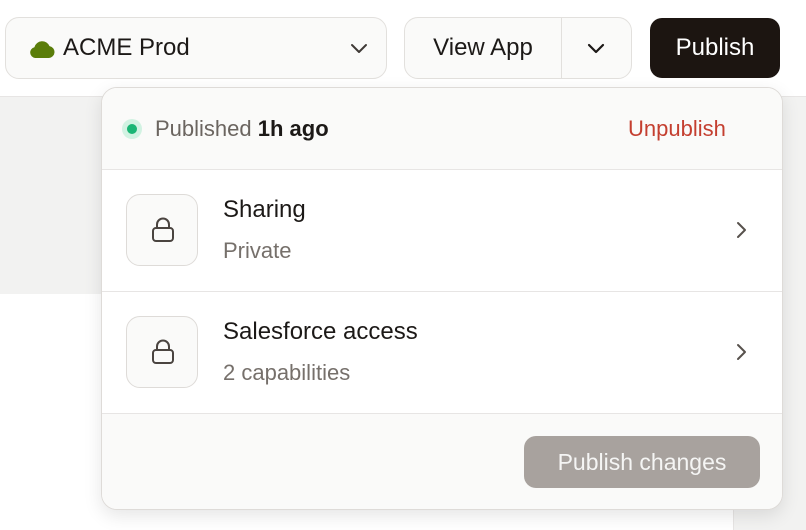  What do you see at coordinates (677, 129) in the screenshot?
I see `unpublish-button: Unpublish` at bounding box center [677, 129].